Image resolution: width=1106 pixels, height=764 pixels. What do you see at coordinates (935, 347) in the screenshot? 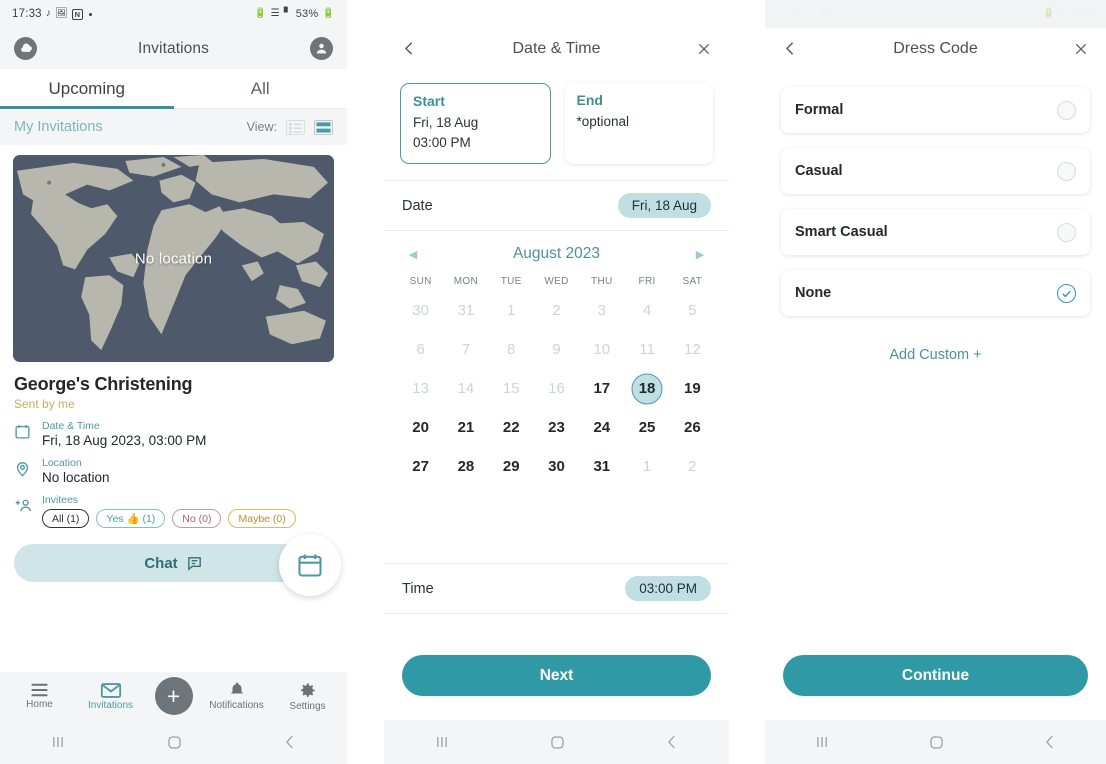
I see `add-custom-button: Add Custom +` at bounding box center [935, 347].